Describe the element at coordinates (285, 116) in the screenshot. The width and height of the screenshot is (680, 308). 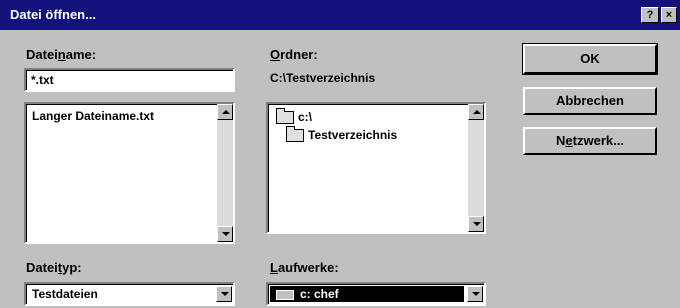
I see `open-folder-icon` at that location.